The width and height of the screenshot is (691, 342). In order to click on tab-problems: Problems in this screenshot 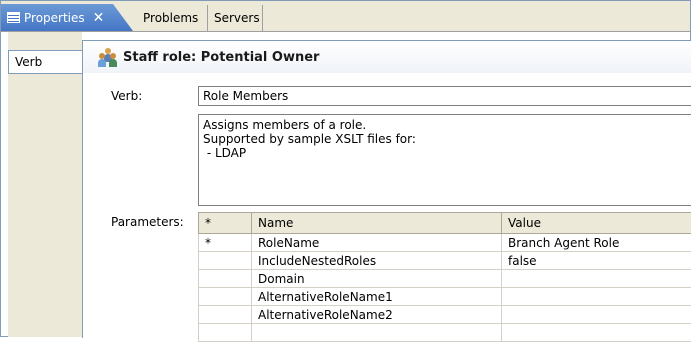, I will do `click(168, 18)`.